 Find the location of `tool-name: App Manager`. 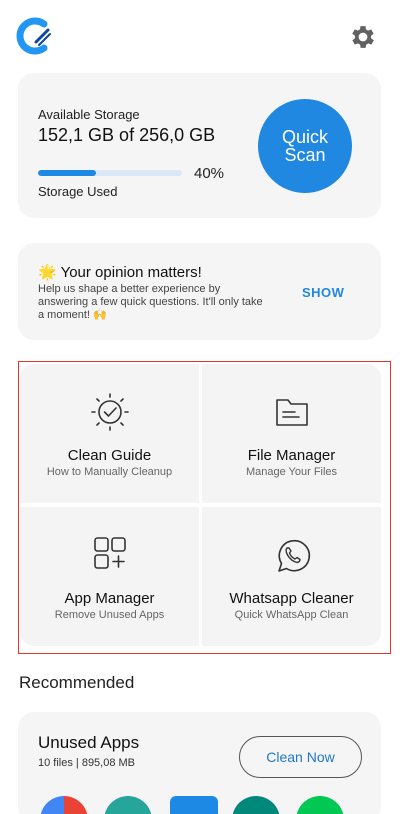

tool-name: App Manager is located at coordinates (109, 598).